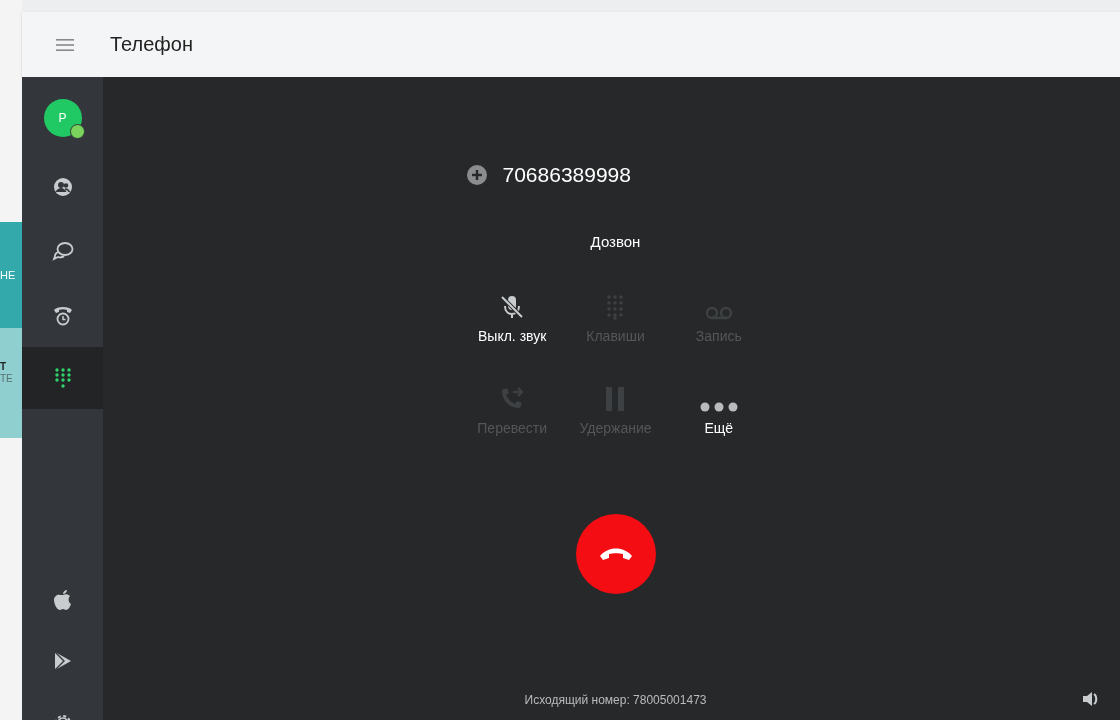 This screenshot has height=720, width=1120. Describe the element at coordinates (718, 407) in the screenshot. I see `more-icon` at that location.